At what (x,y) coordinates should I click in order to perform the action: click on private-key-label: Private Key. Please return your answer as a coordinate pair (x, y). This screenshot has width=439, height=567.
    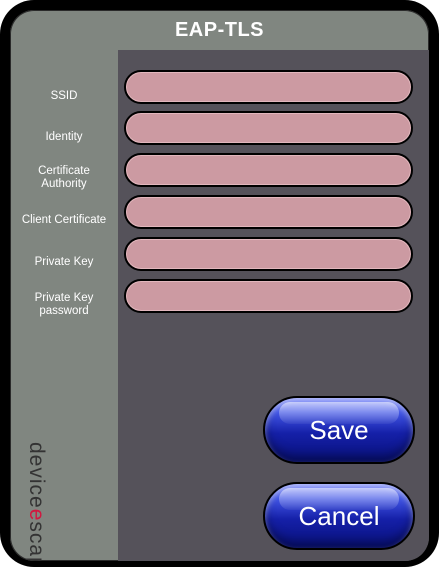
    Looking at the image, I should click on (64, 262).